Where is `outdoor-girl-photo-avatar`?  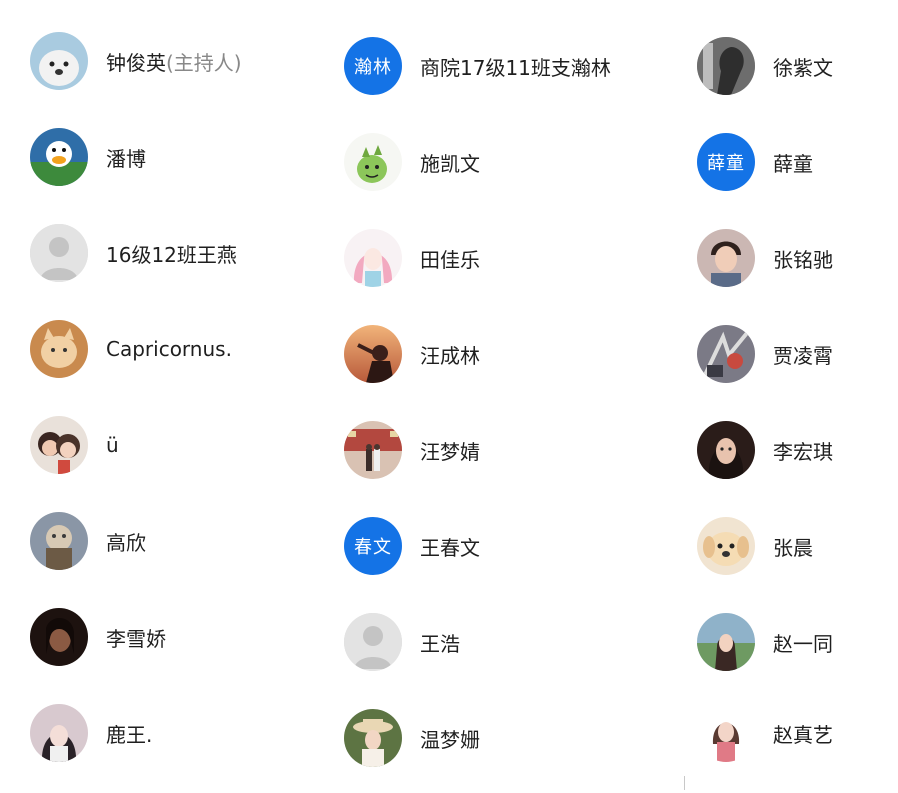
outdoor-girl-photo-avatar is located at coordinates (726, 642).